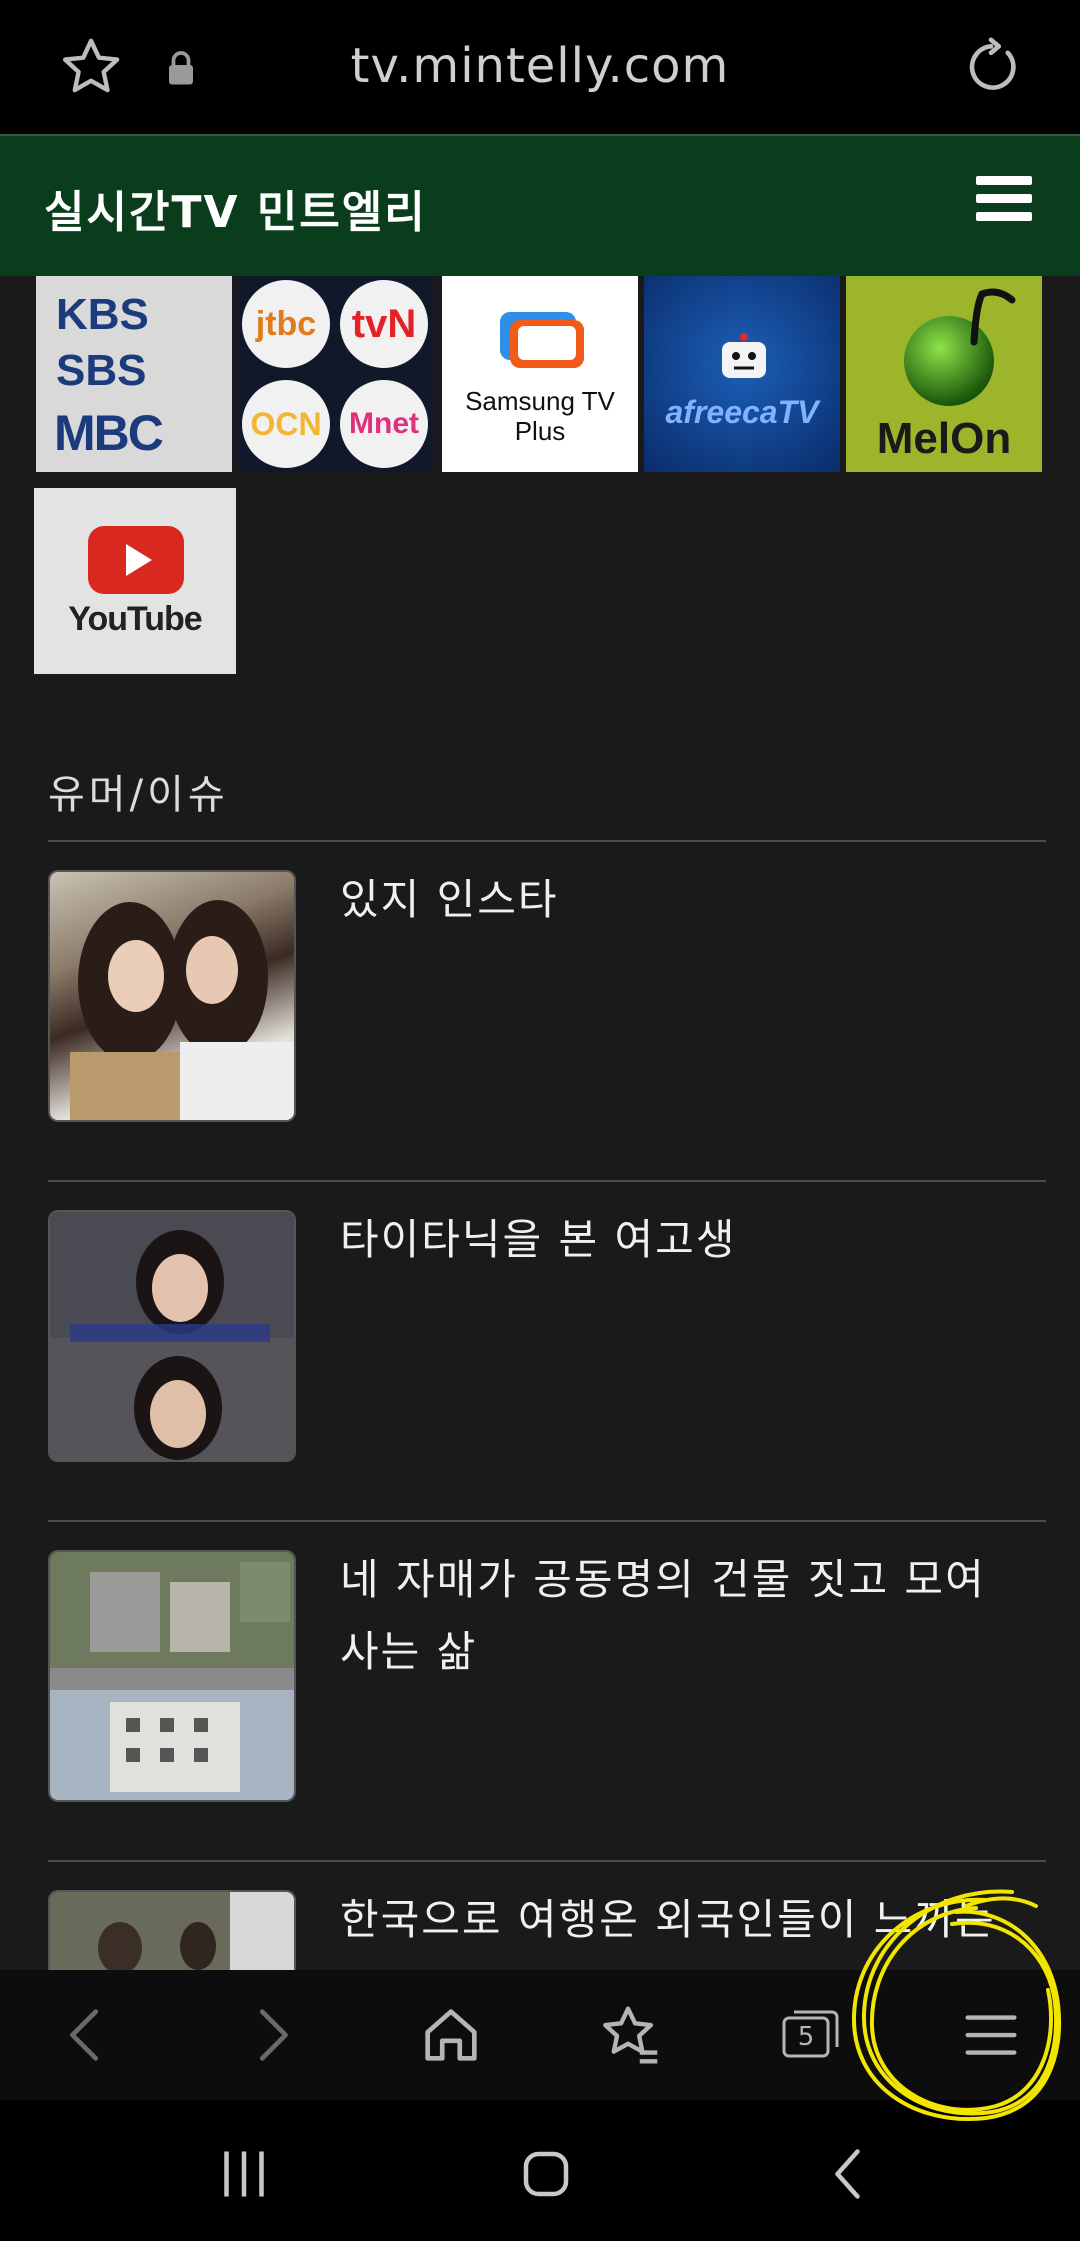 Image resolution: width=1080 pixels, height=2241 pixels. What do you see at coordinates (101, 370) in the screenshot?
I see `sbs-logo: SBS` at bounding box center [101, 370].